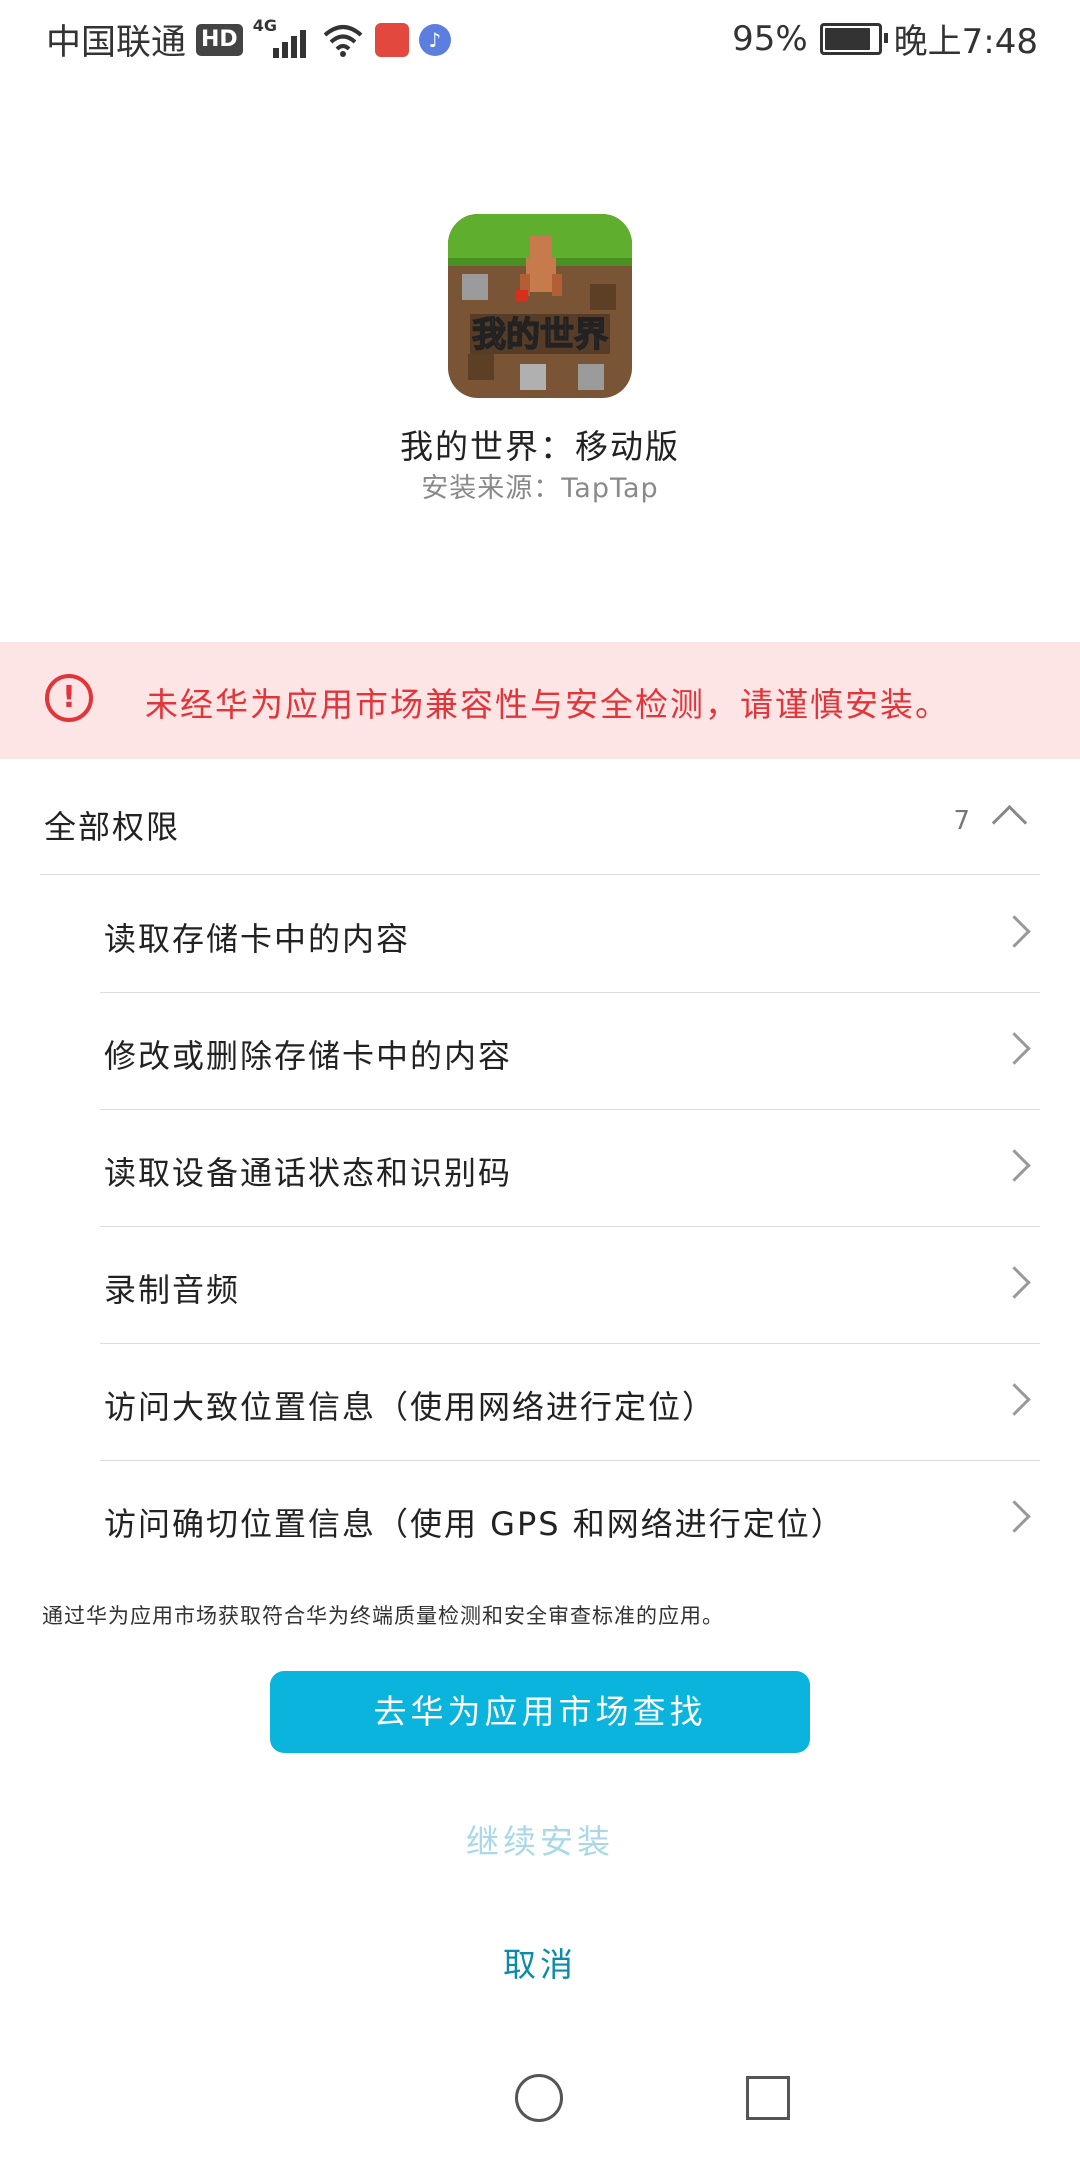 This screenshot has height=2160, width=1080. I want to click on permission-item: 修改或删除存储卡中的内容, so click(570, 1051).